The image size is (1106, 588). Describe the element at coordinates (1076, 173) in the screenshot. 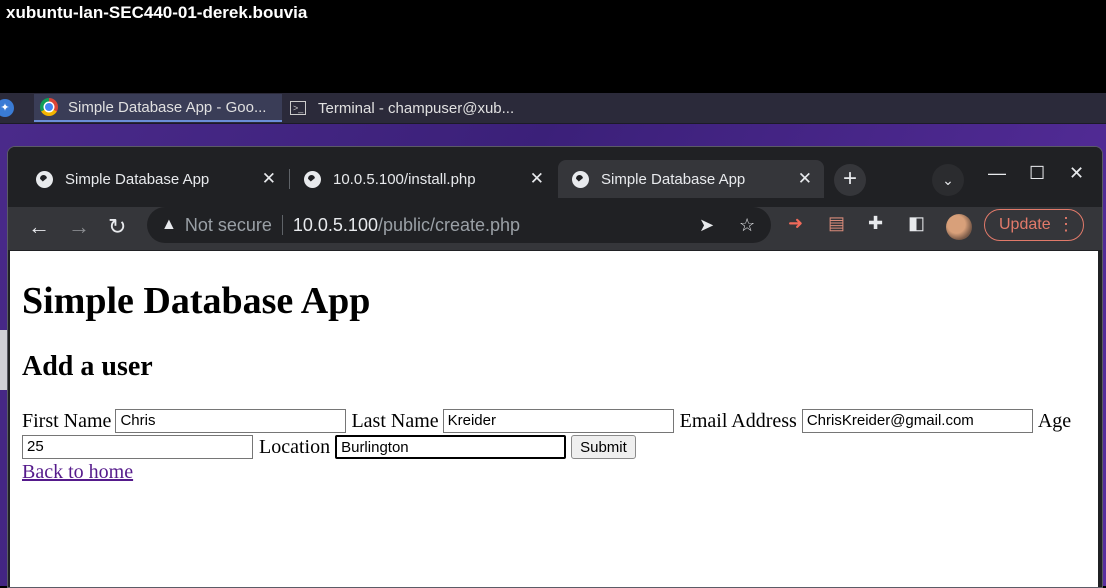

I see `close-window-button: ✕` at that location.